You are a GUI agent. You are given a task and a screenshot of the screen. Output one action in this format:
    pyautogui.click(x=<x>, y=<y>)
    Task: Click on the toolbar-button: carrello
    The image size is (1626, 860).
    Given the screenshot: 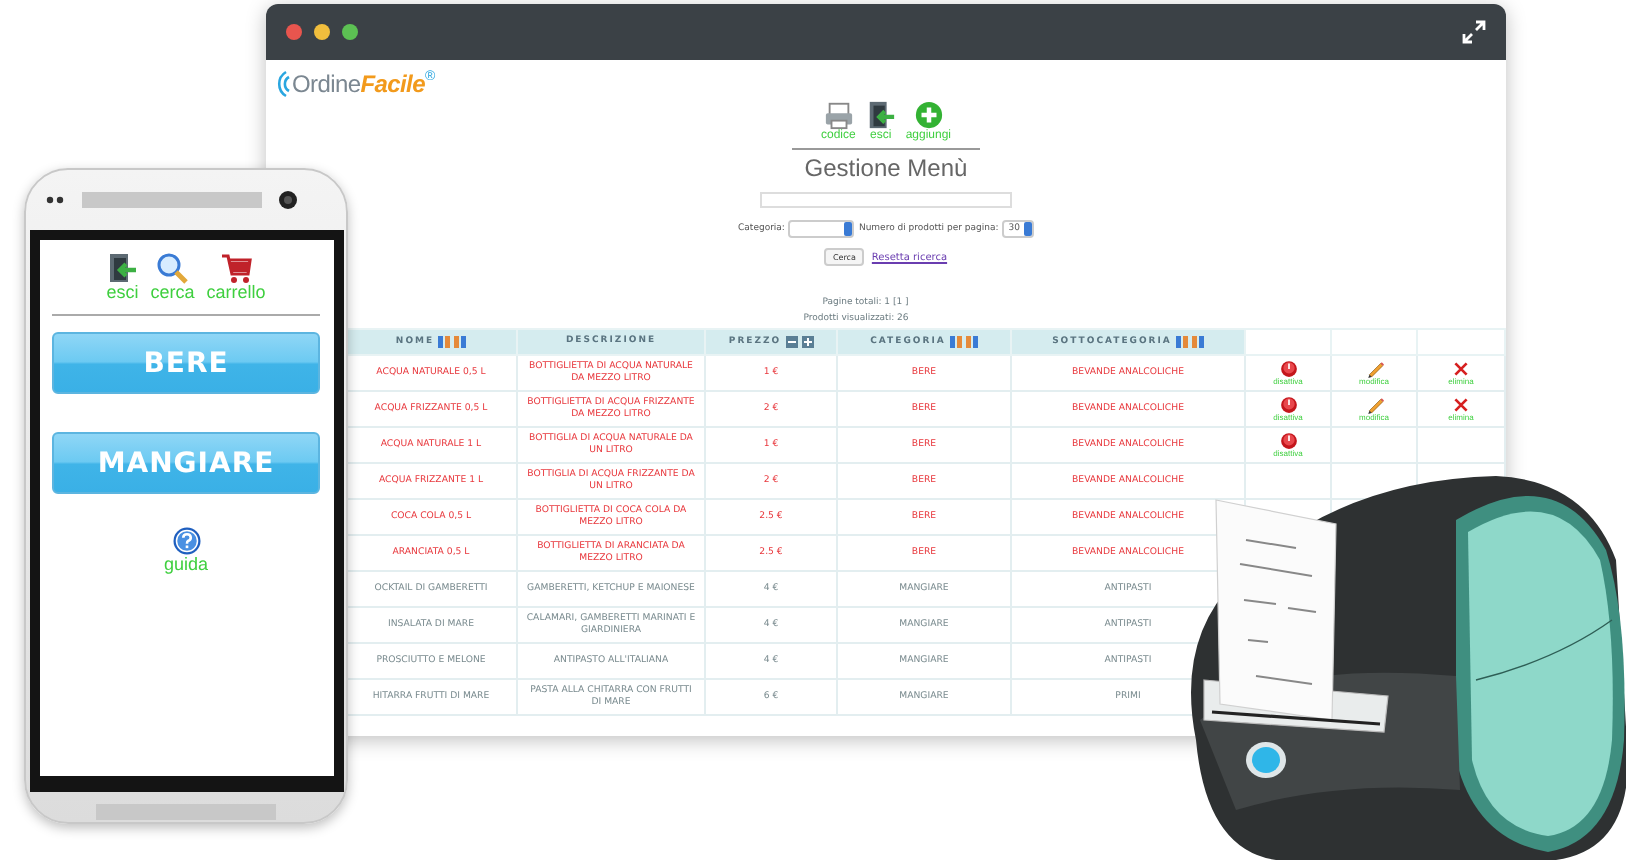 What is the action you would take?
    pyautogui.click(x=236, y=277)
    